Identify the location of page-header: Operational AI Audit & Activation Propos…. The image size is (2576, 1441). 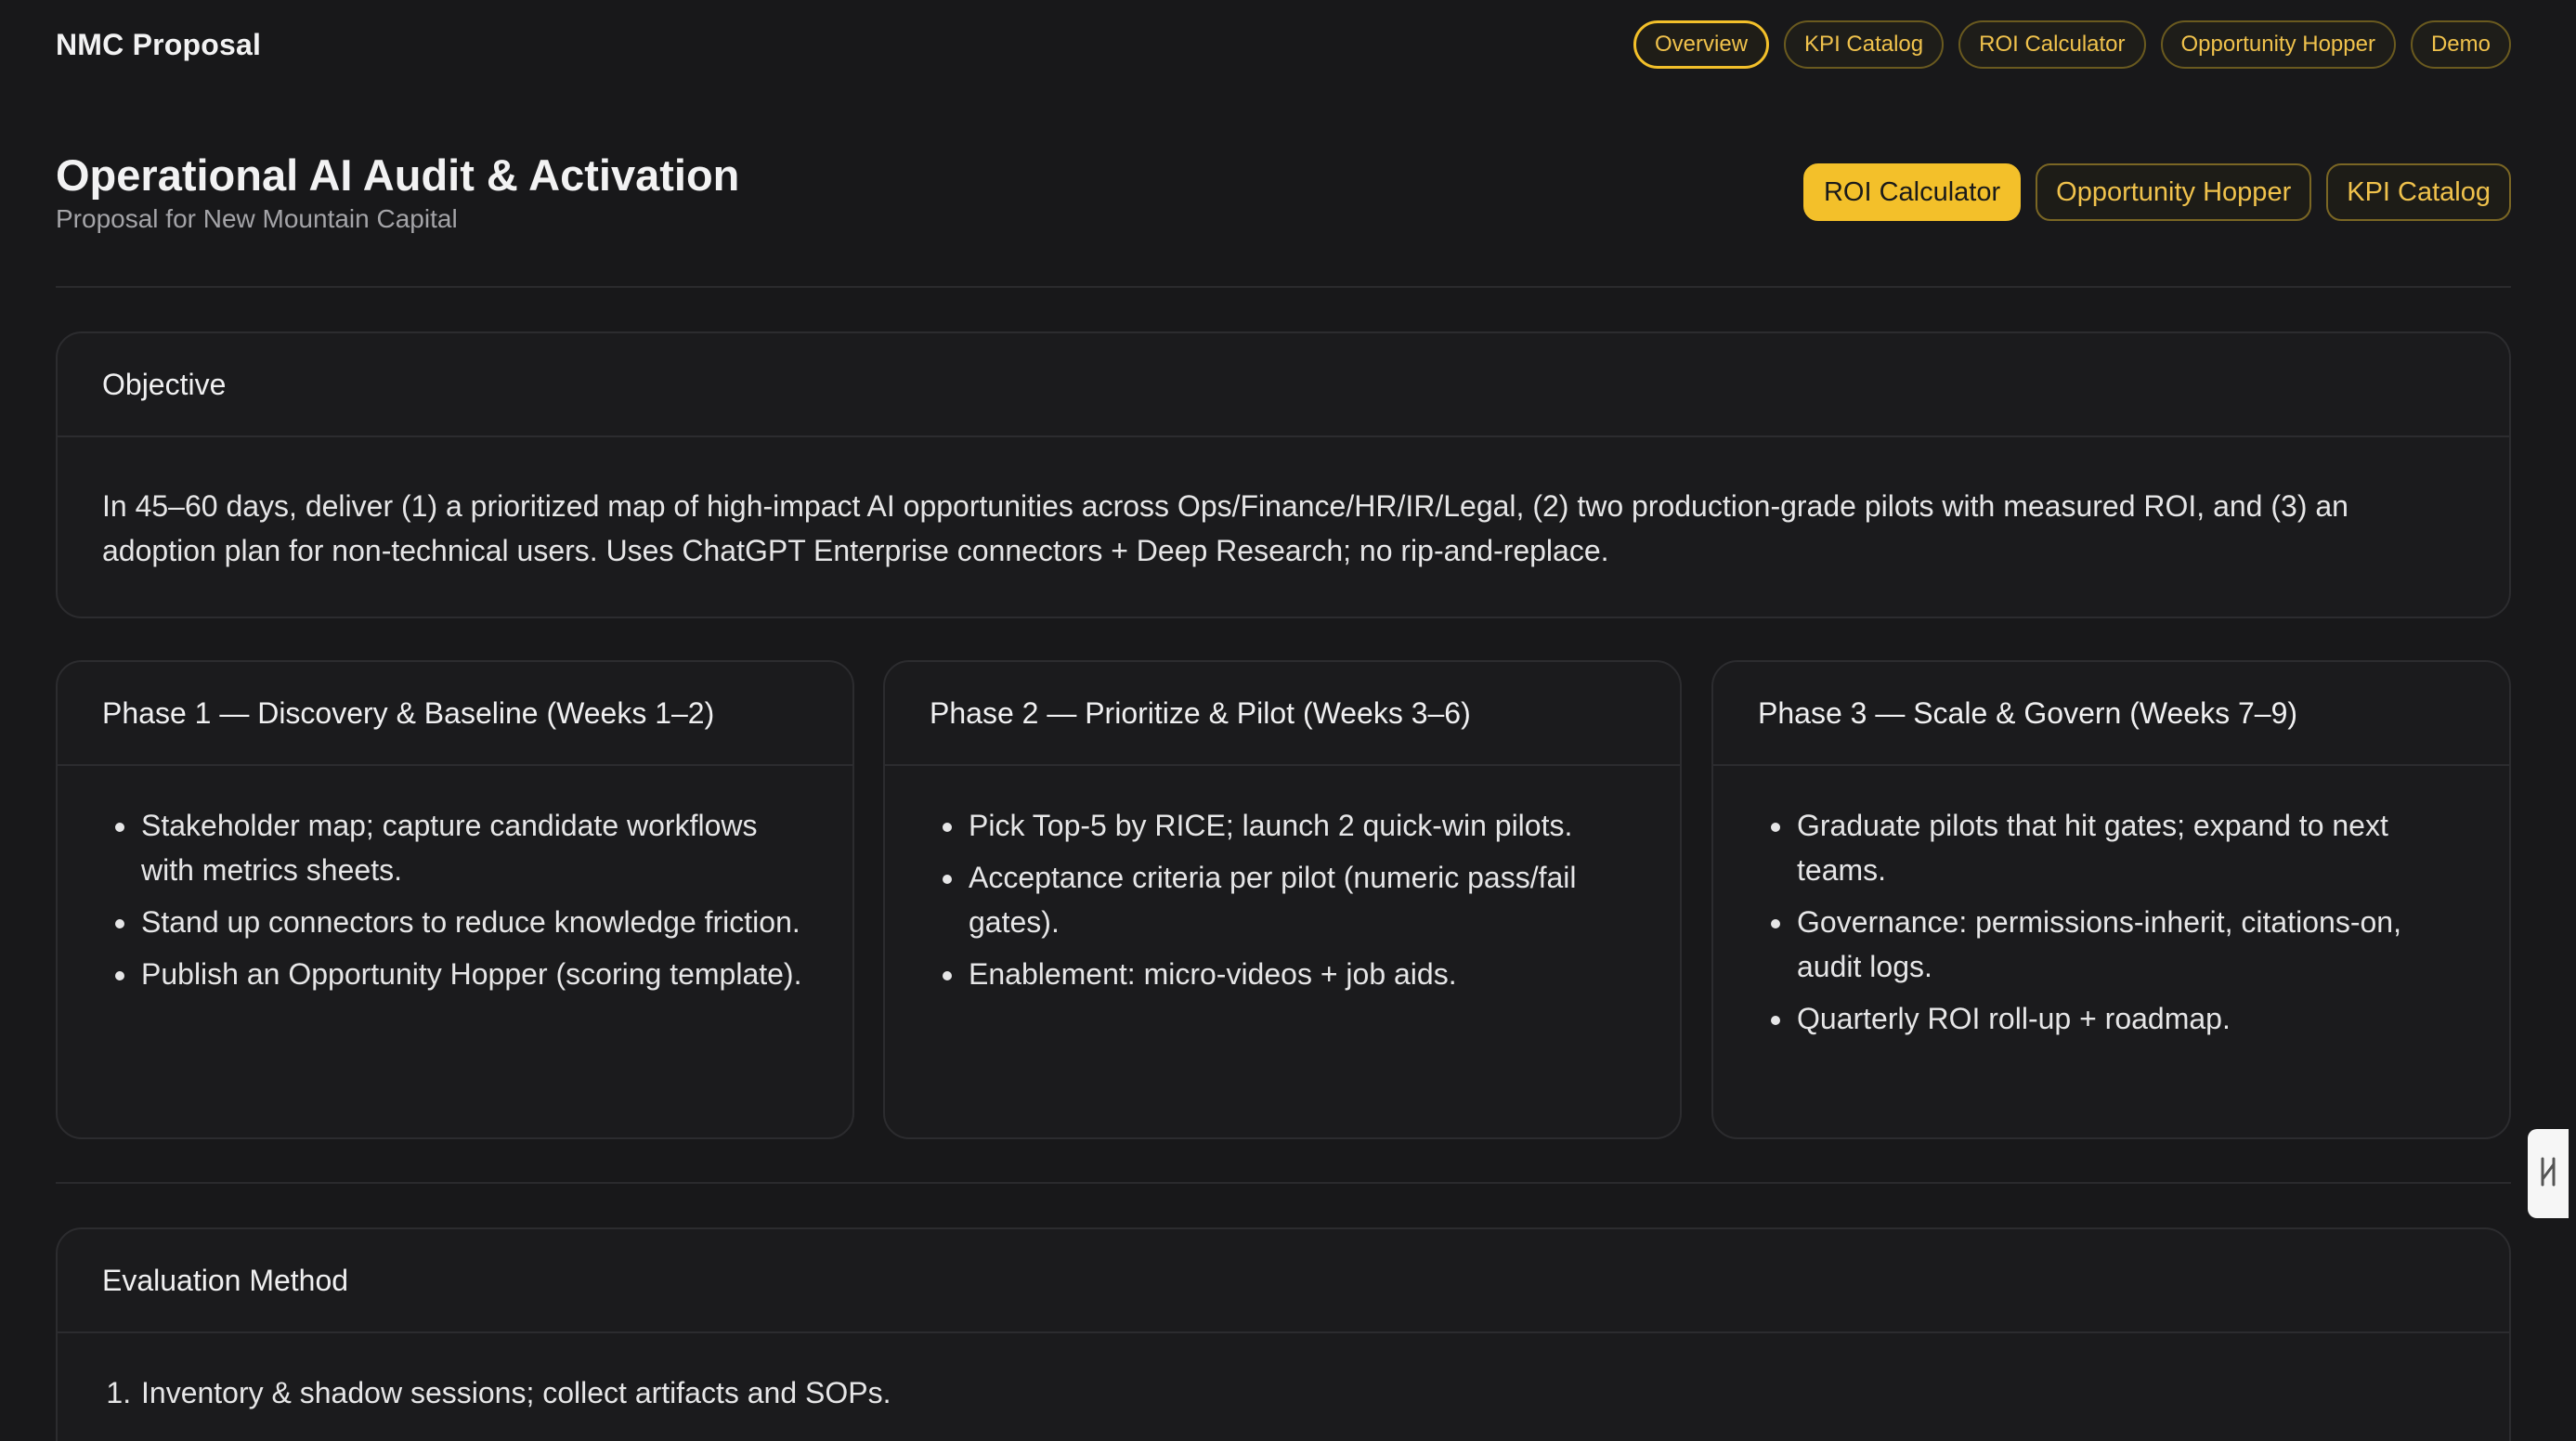
(1283, 200).